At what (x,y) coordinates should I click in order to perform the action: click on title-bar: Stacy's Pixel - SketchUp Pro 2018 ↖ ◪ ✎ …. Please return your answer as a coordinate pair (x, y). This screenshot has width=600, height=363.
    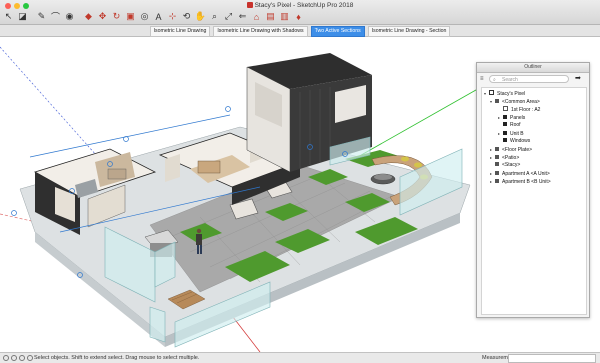
    Looking at the image, I should click on (300, 12).